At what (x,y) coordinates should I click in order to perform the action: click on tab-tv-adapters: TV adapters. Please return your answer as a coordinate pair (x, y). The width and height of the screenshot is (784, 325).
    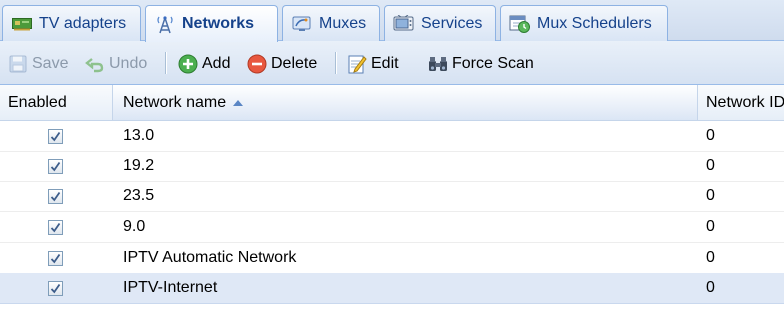
    Looking at the image, I should click on (71, 23).